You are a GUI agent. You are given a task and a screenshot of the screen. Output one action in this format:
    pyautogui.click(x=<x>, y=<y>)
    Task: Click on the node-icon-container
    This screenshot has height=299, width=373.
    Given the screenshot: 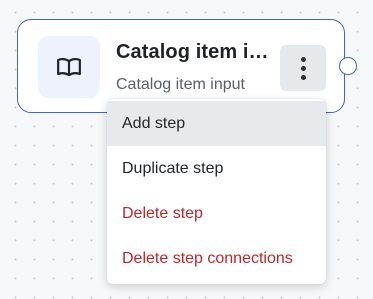 What is the action you would take?
    pyautogui.click(x=69, y=67)
    